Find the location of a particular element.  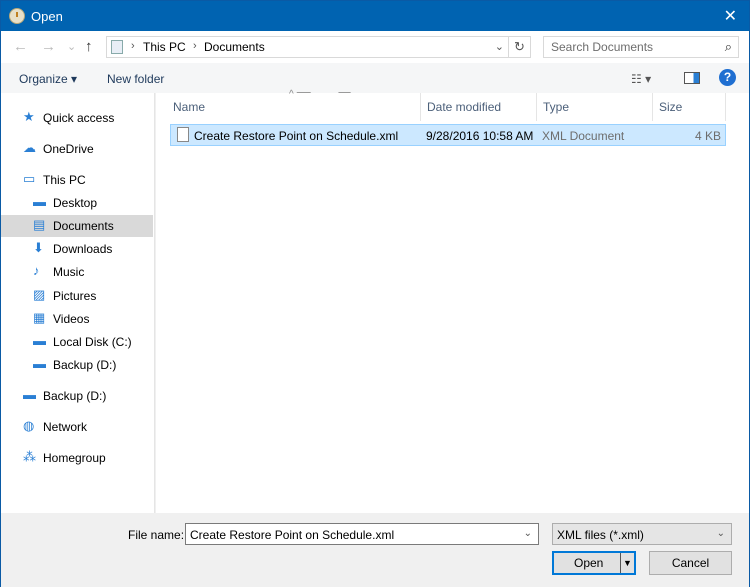

homegroup-icon: ⁂ is located at coordinates (29, 456).